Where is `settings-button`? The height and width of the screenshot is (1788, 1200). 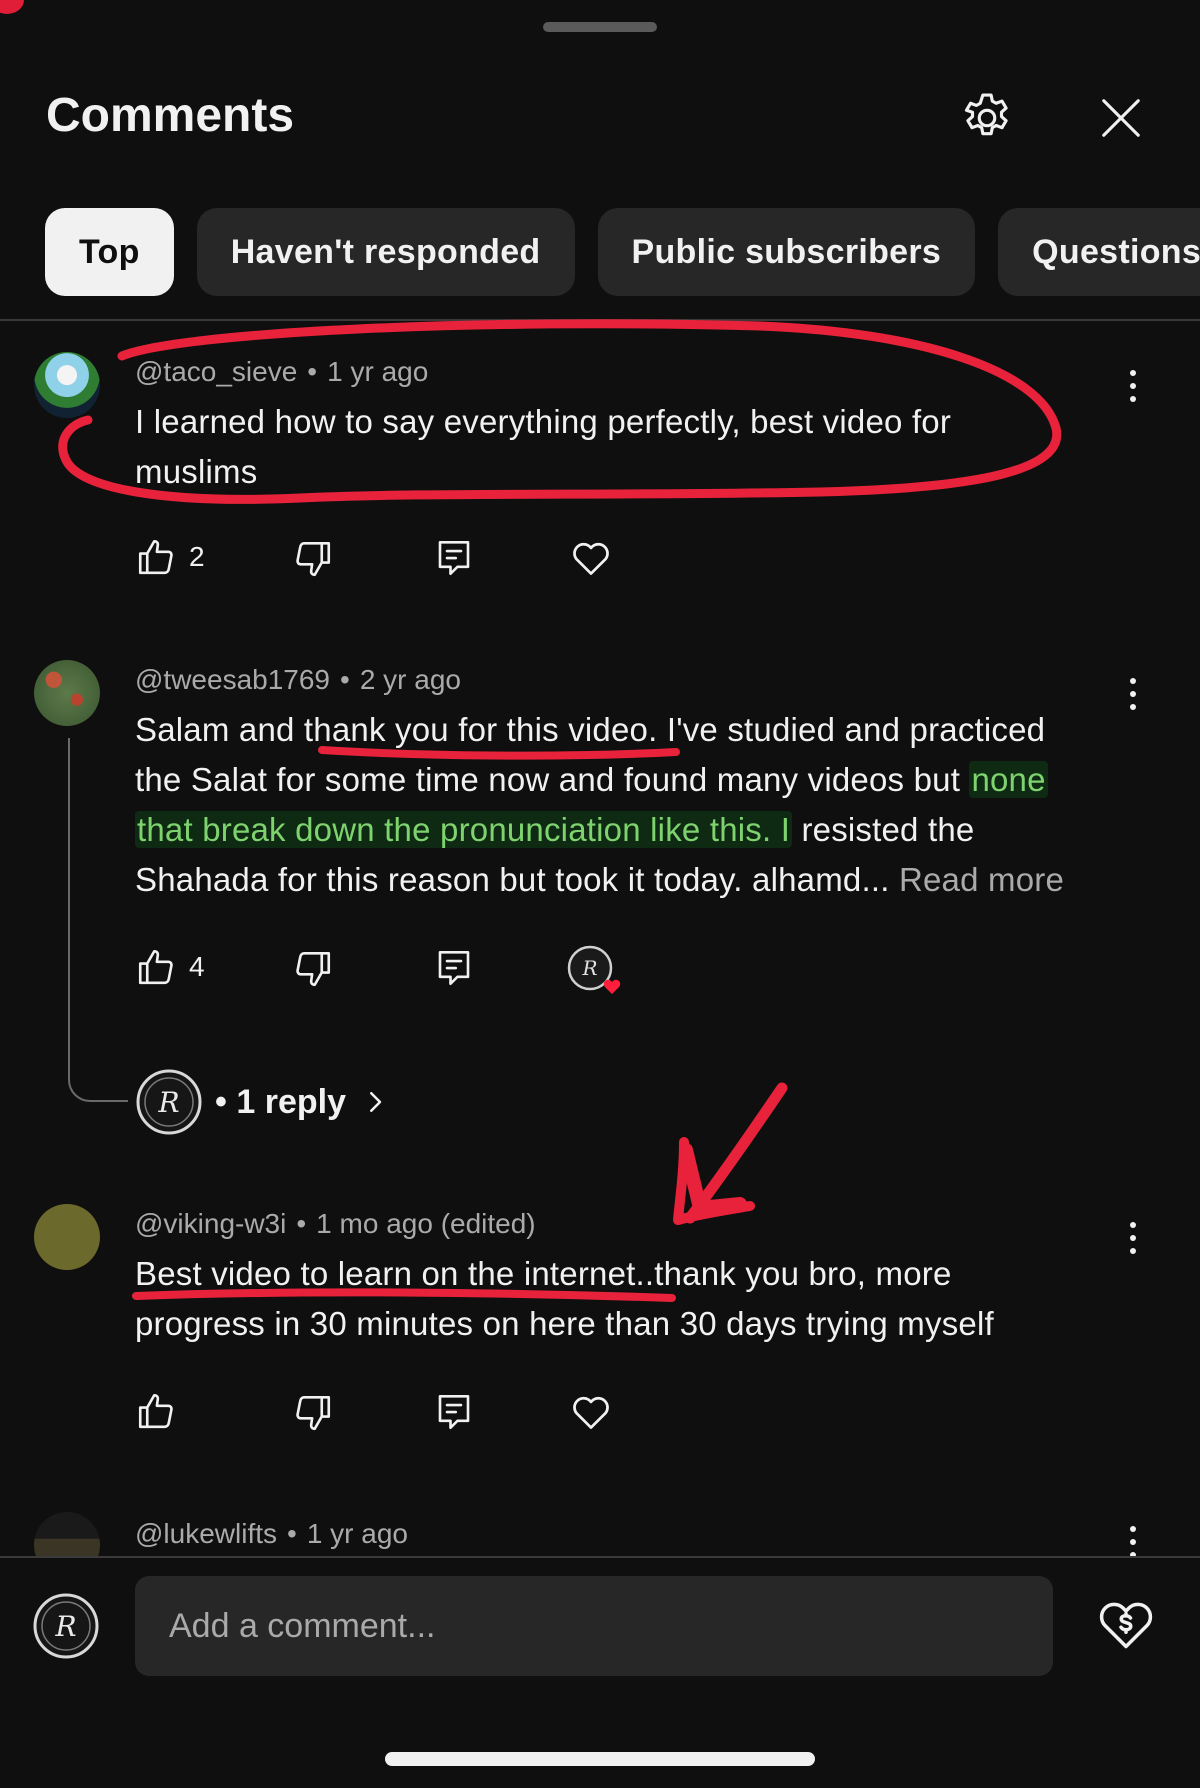 settings-button is located at coordinates (987, 118).